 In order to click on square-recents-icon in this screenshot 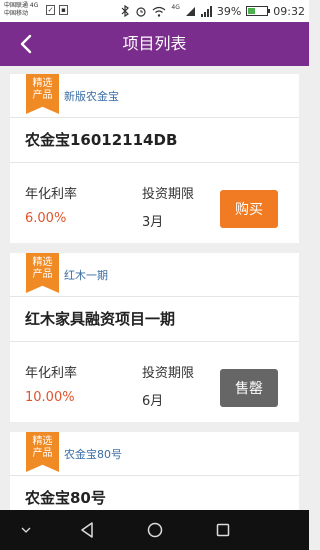, I will do `click(223, 530)`.